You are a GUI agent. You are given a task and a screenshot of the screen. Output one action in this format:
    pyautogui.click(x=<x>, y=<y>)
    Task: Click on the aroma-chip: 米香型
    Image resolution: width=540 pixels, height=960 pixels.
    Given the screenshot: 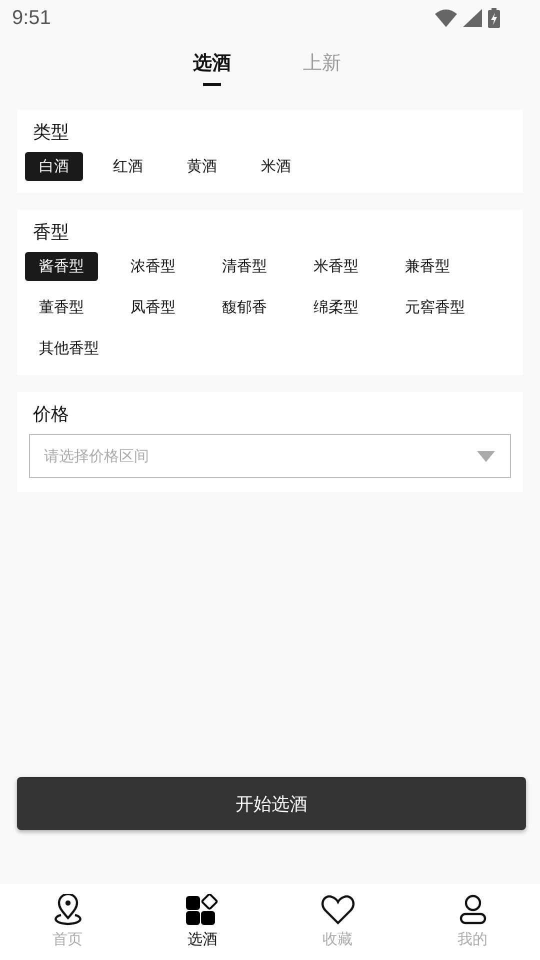 What is the action you would take?
    pyautogui.click(x=336, y=266)
    